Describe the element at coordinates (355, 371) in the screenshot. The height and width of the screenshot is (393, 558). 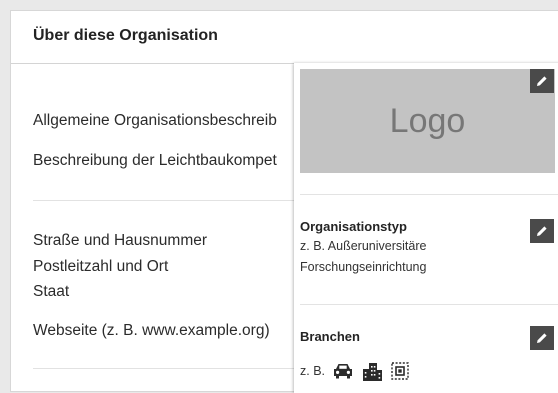
I see `sectors-example-row: z. B.` at that location.